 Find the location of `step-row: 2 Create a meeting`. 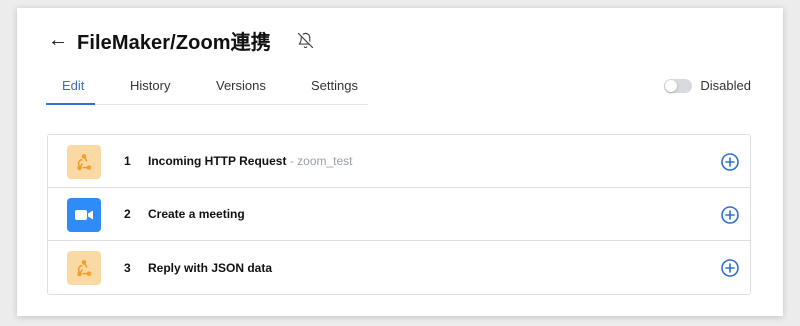

step-row: 2 Create a meeting is located at coordinates (399, 214).